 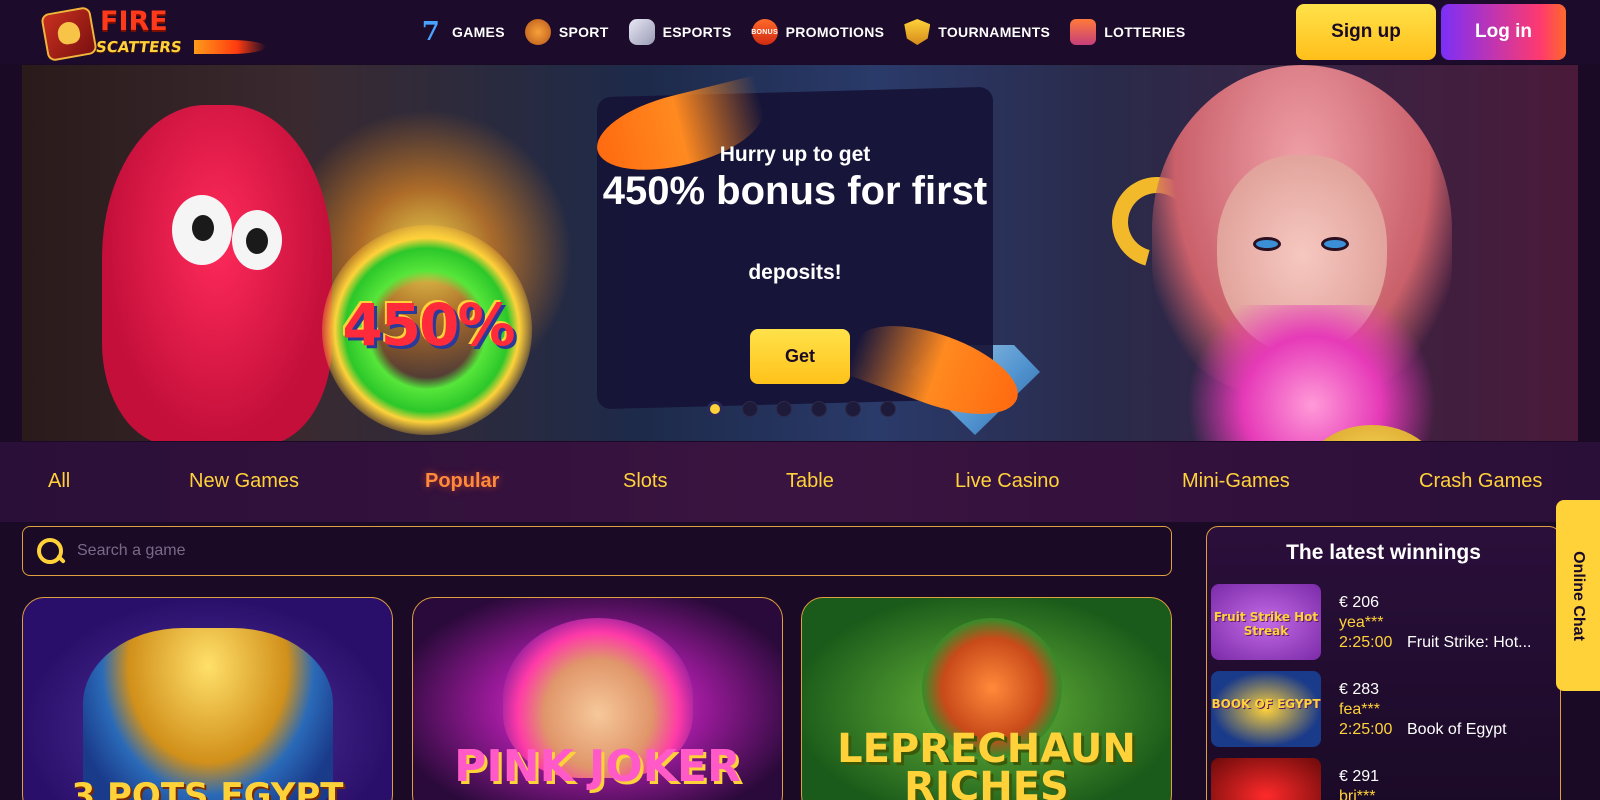 What do you see at coordinates (1359, 689) in the screenshot?
I see `win-amount: € 283` at bounding box center [1359, 689].